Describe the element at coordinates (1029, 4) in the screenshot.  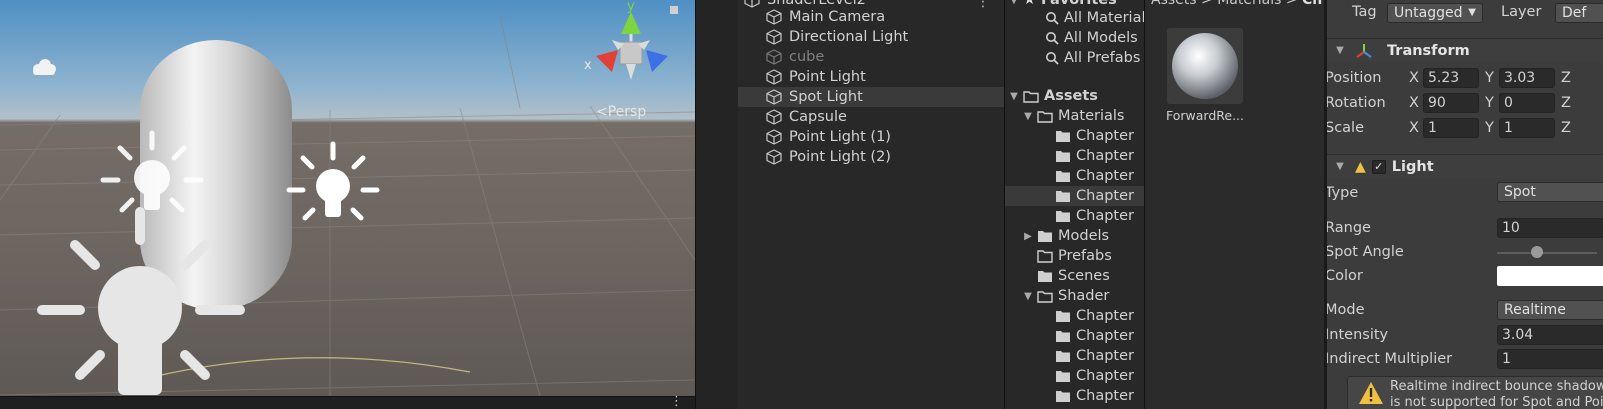
I see `star-icon: ★` at that location.